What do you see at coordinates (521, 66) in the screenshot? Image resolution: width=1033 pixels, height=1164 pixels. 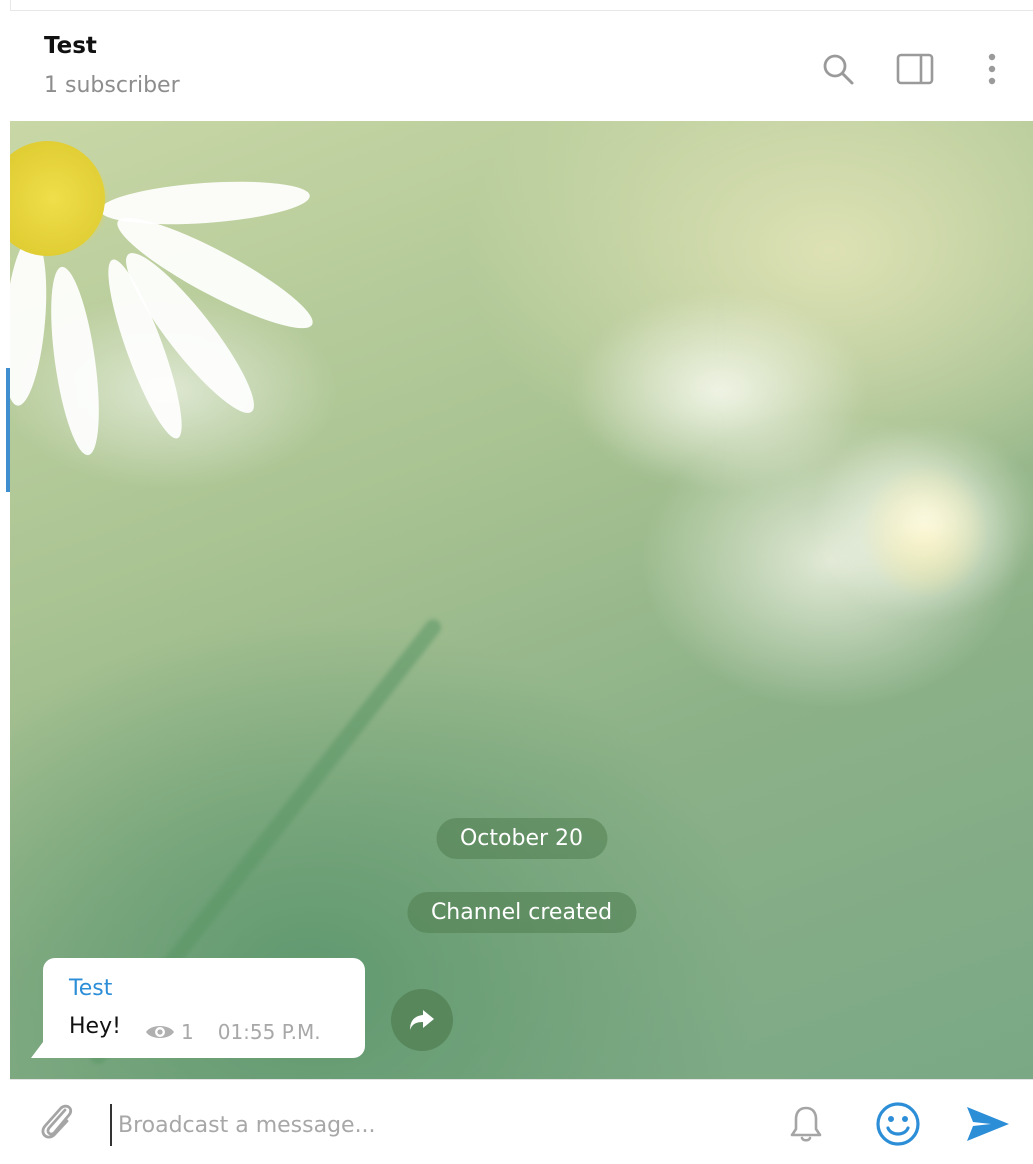 I see `chat-header: Test 1 subscriber` at bounding box center [521, 66].